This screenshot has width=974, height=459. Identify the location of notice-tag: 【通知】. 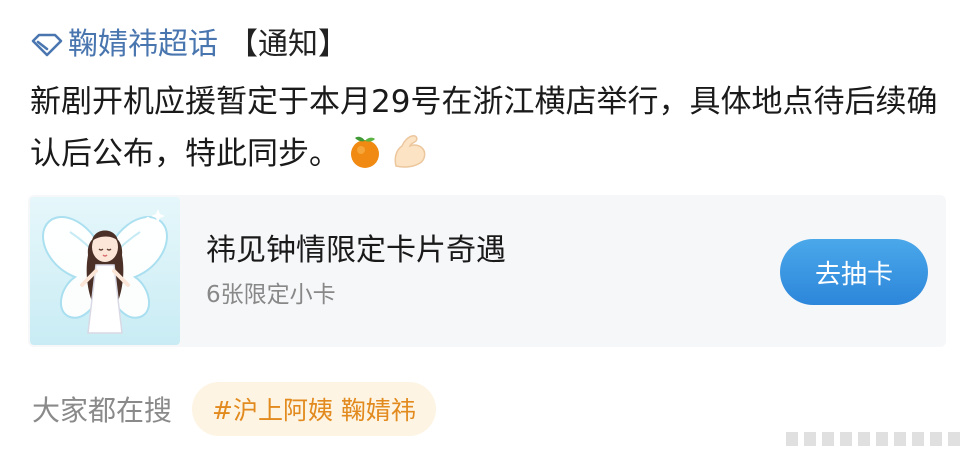
(288, 44).